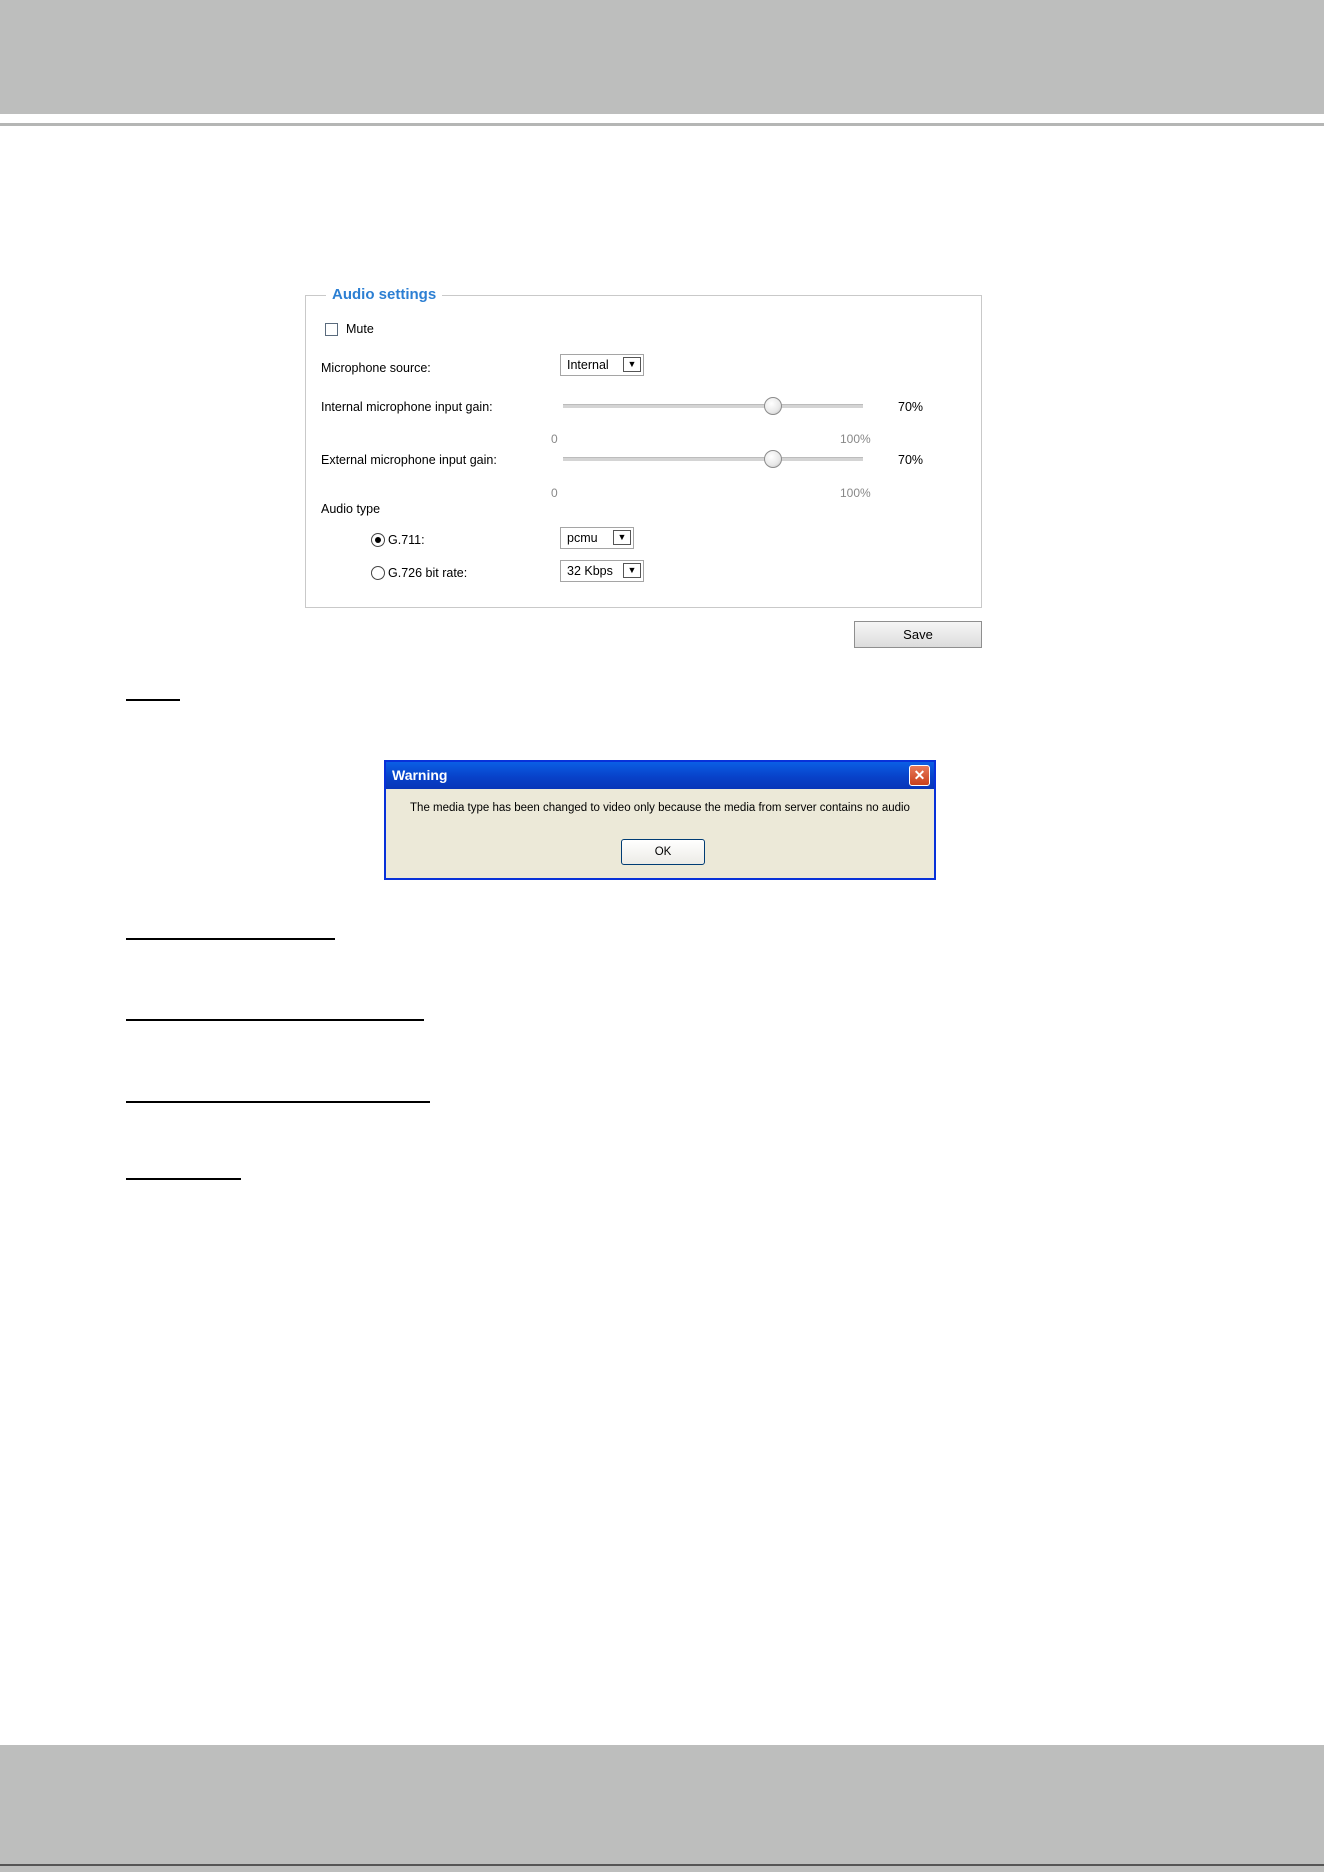 Image resolution: width=1324 pixels, height=1872 pixels. Describe the element at coordinates (378, 573) in the screenshot. I see `g726-radio` at that location.